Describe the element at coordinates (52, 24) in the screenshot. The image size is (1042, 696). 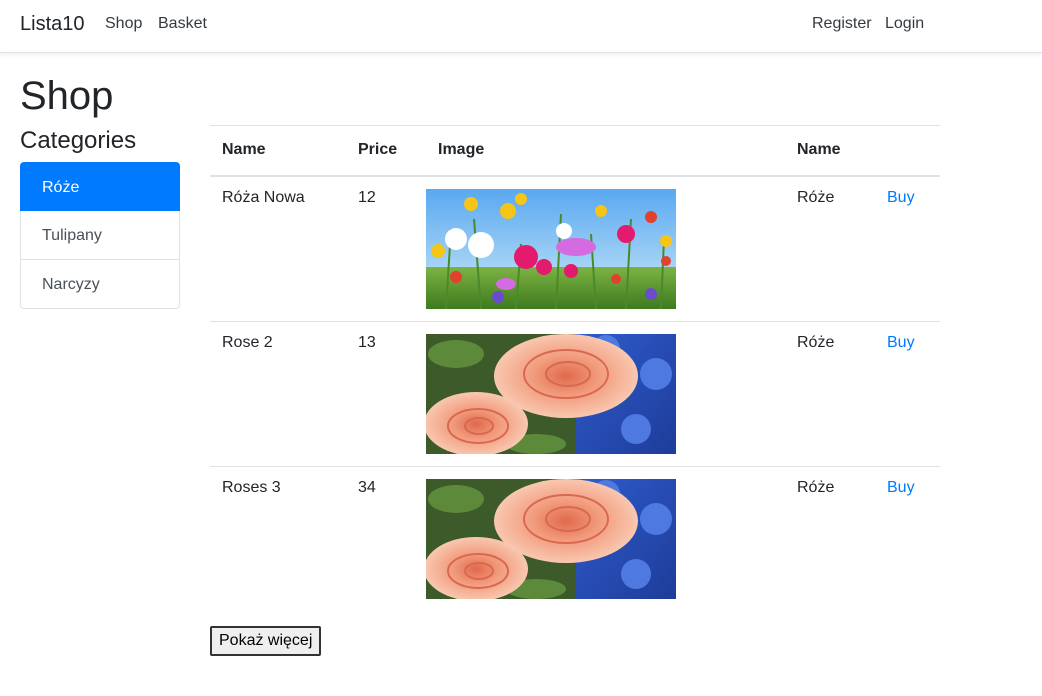
I see `brand-link: Lista10` at that location.